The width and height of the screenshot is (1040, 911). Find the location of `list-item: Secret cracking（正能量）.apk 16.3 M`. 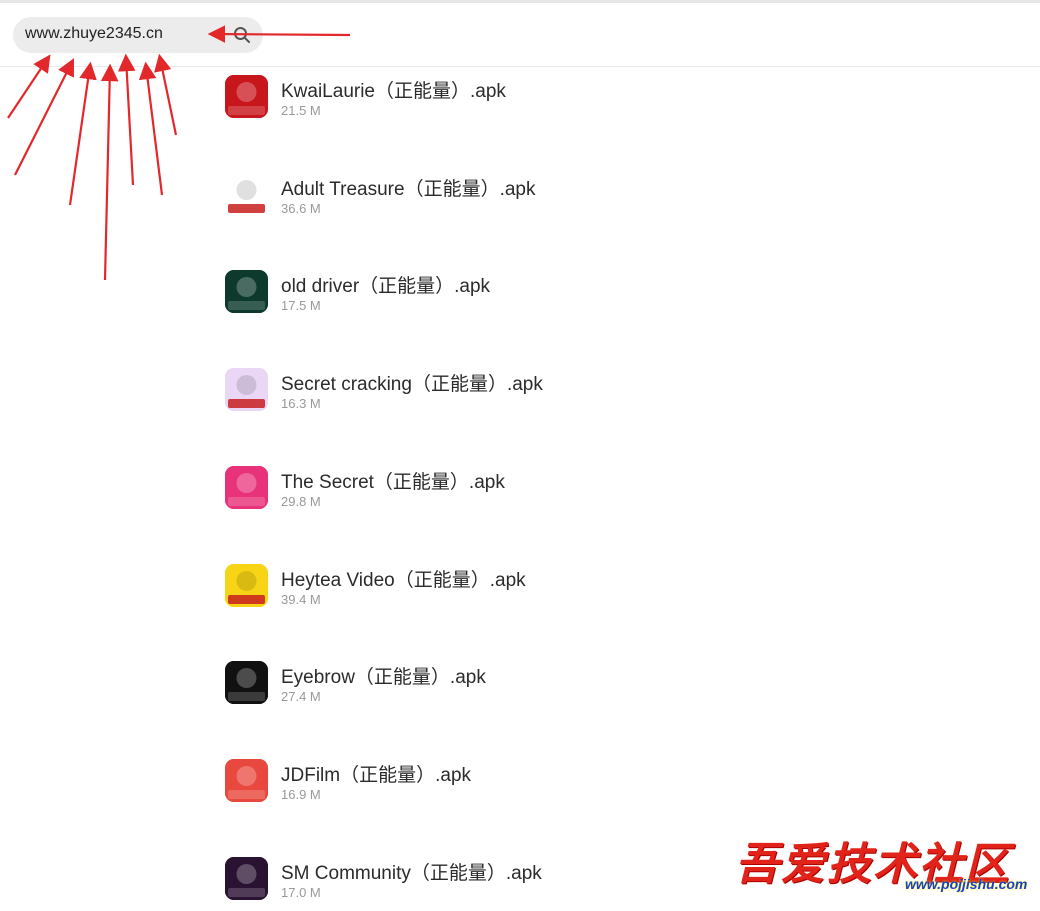

list-item: Secret cracking（正能量）.apk 16.3 M is located at coordinates (525, 391).